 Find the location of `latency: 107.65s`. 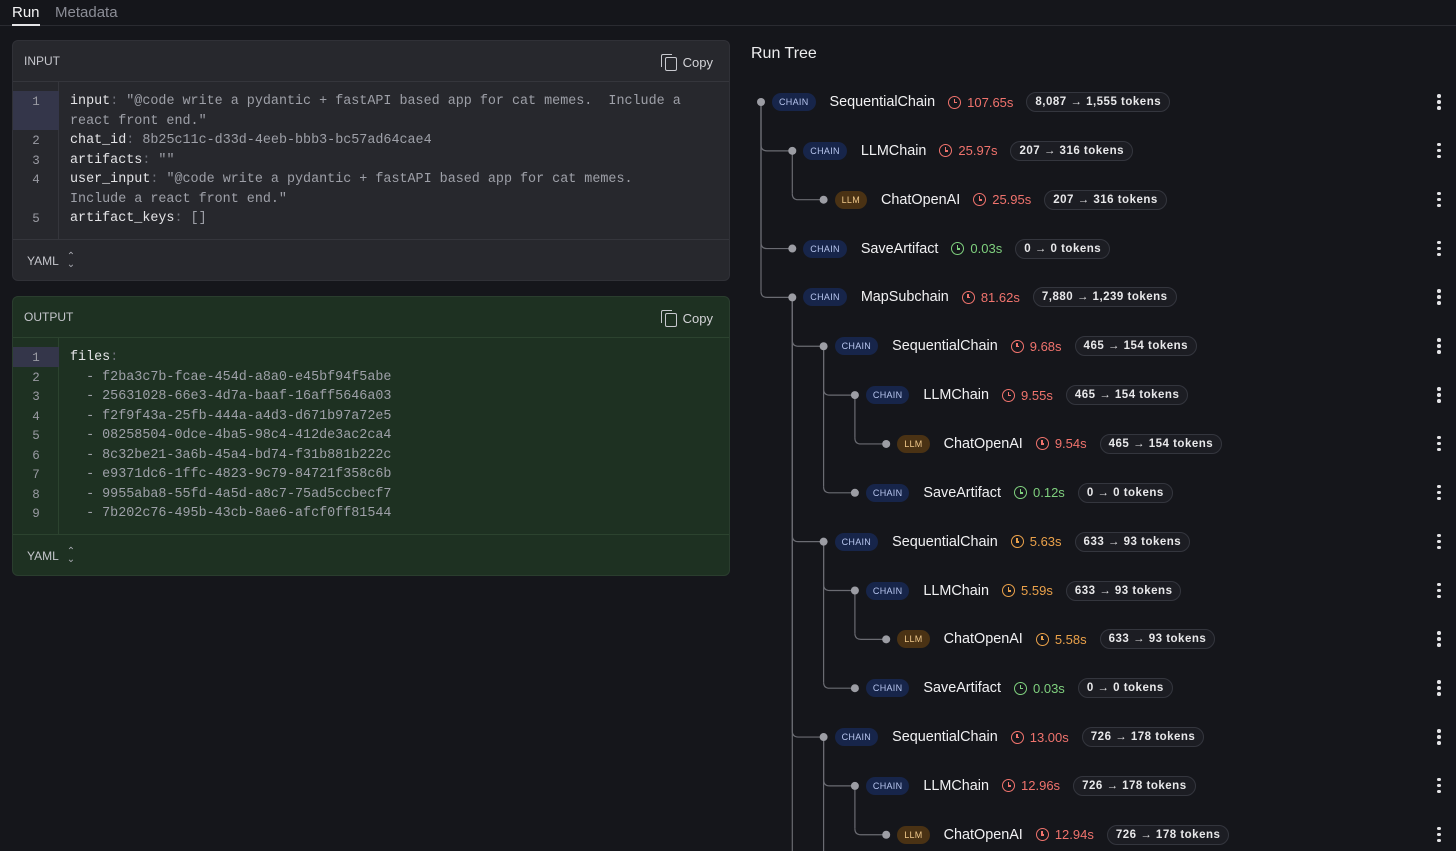

latency: 107.65s is located at coordinates (980, 102).